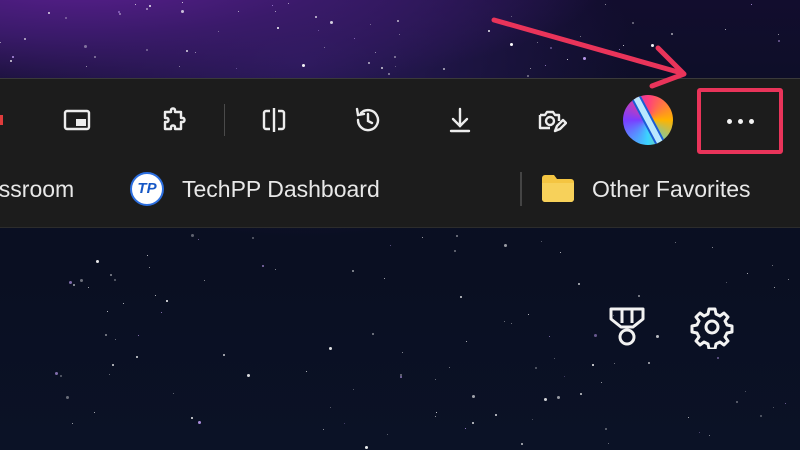  What do you see at coordinates (147, 189) in the screenshot?
I see `techpp-logo-icon: TP` at bounding box center [147, 189].